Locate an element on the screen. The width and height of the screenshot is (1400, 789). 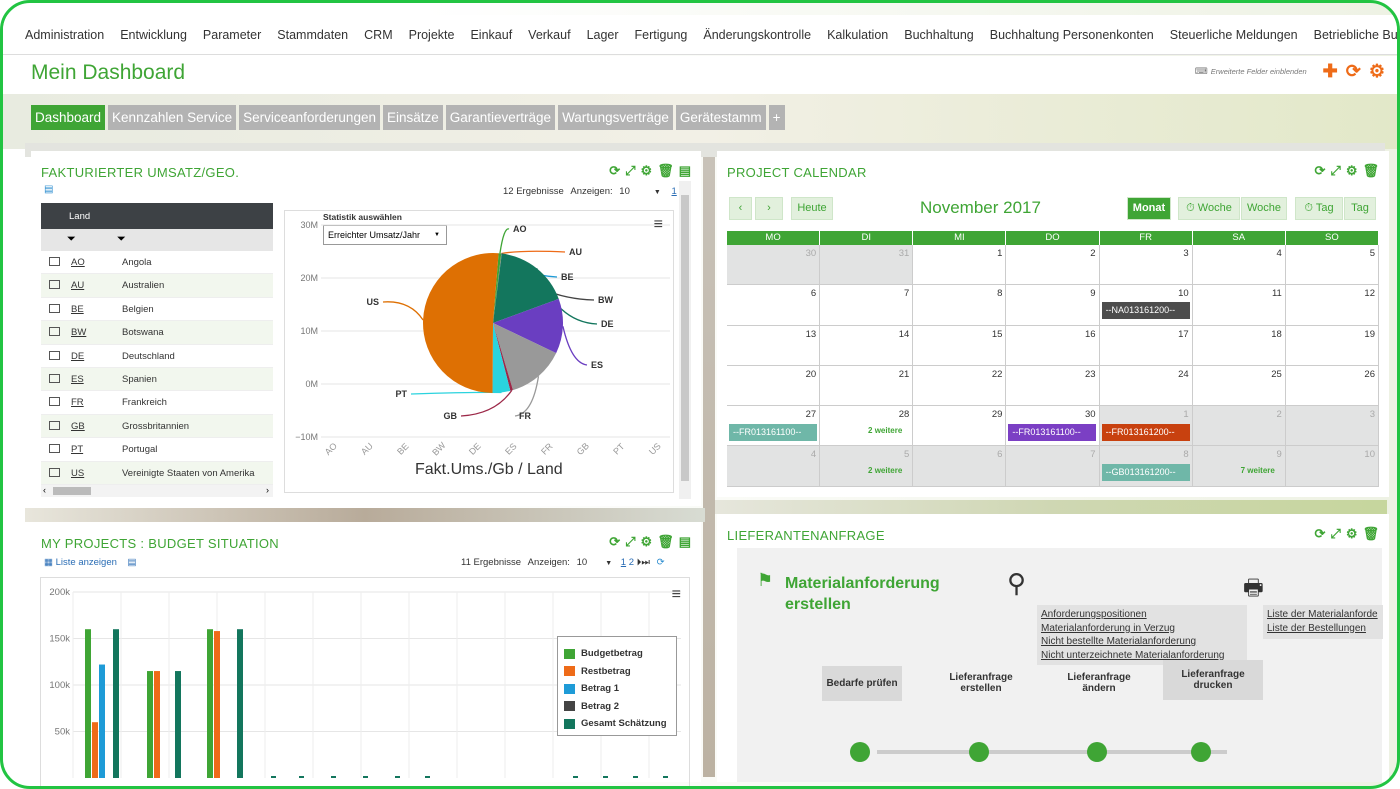
menu-item-10: Änderungskontrolle is located at coordinates (757, 35).